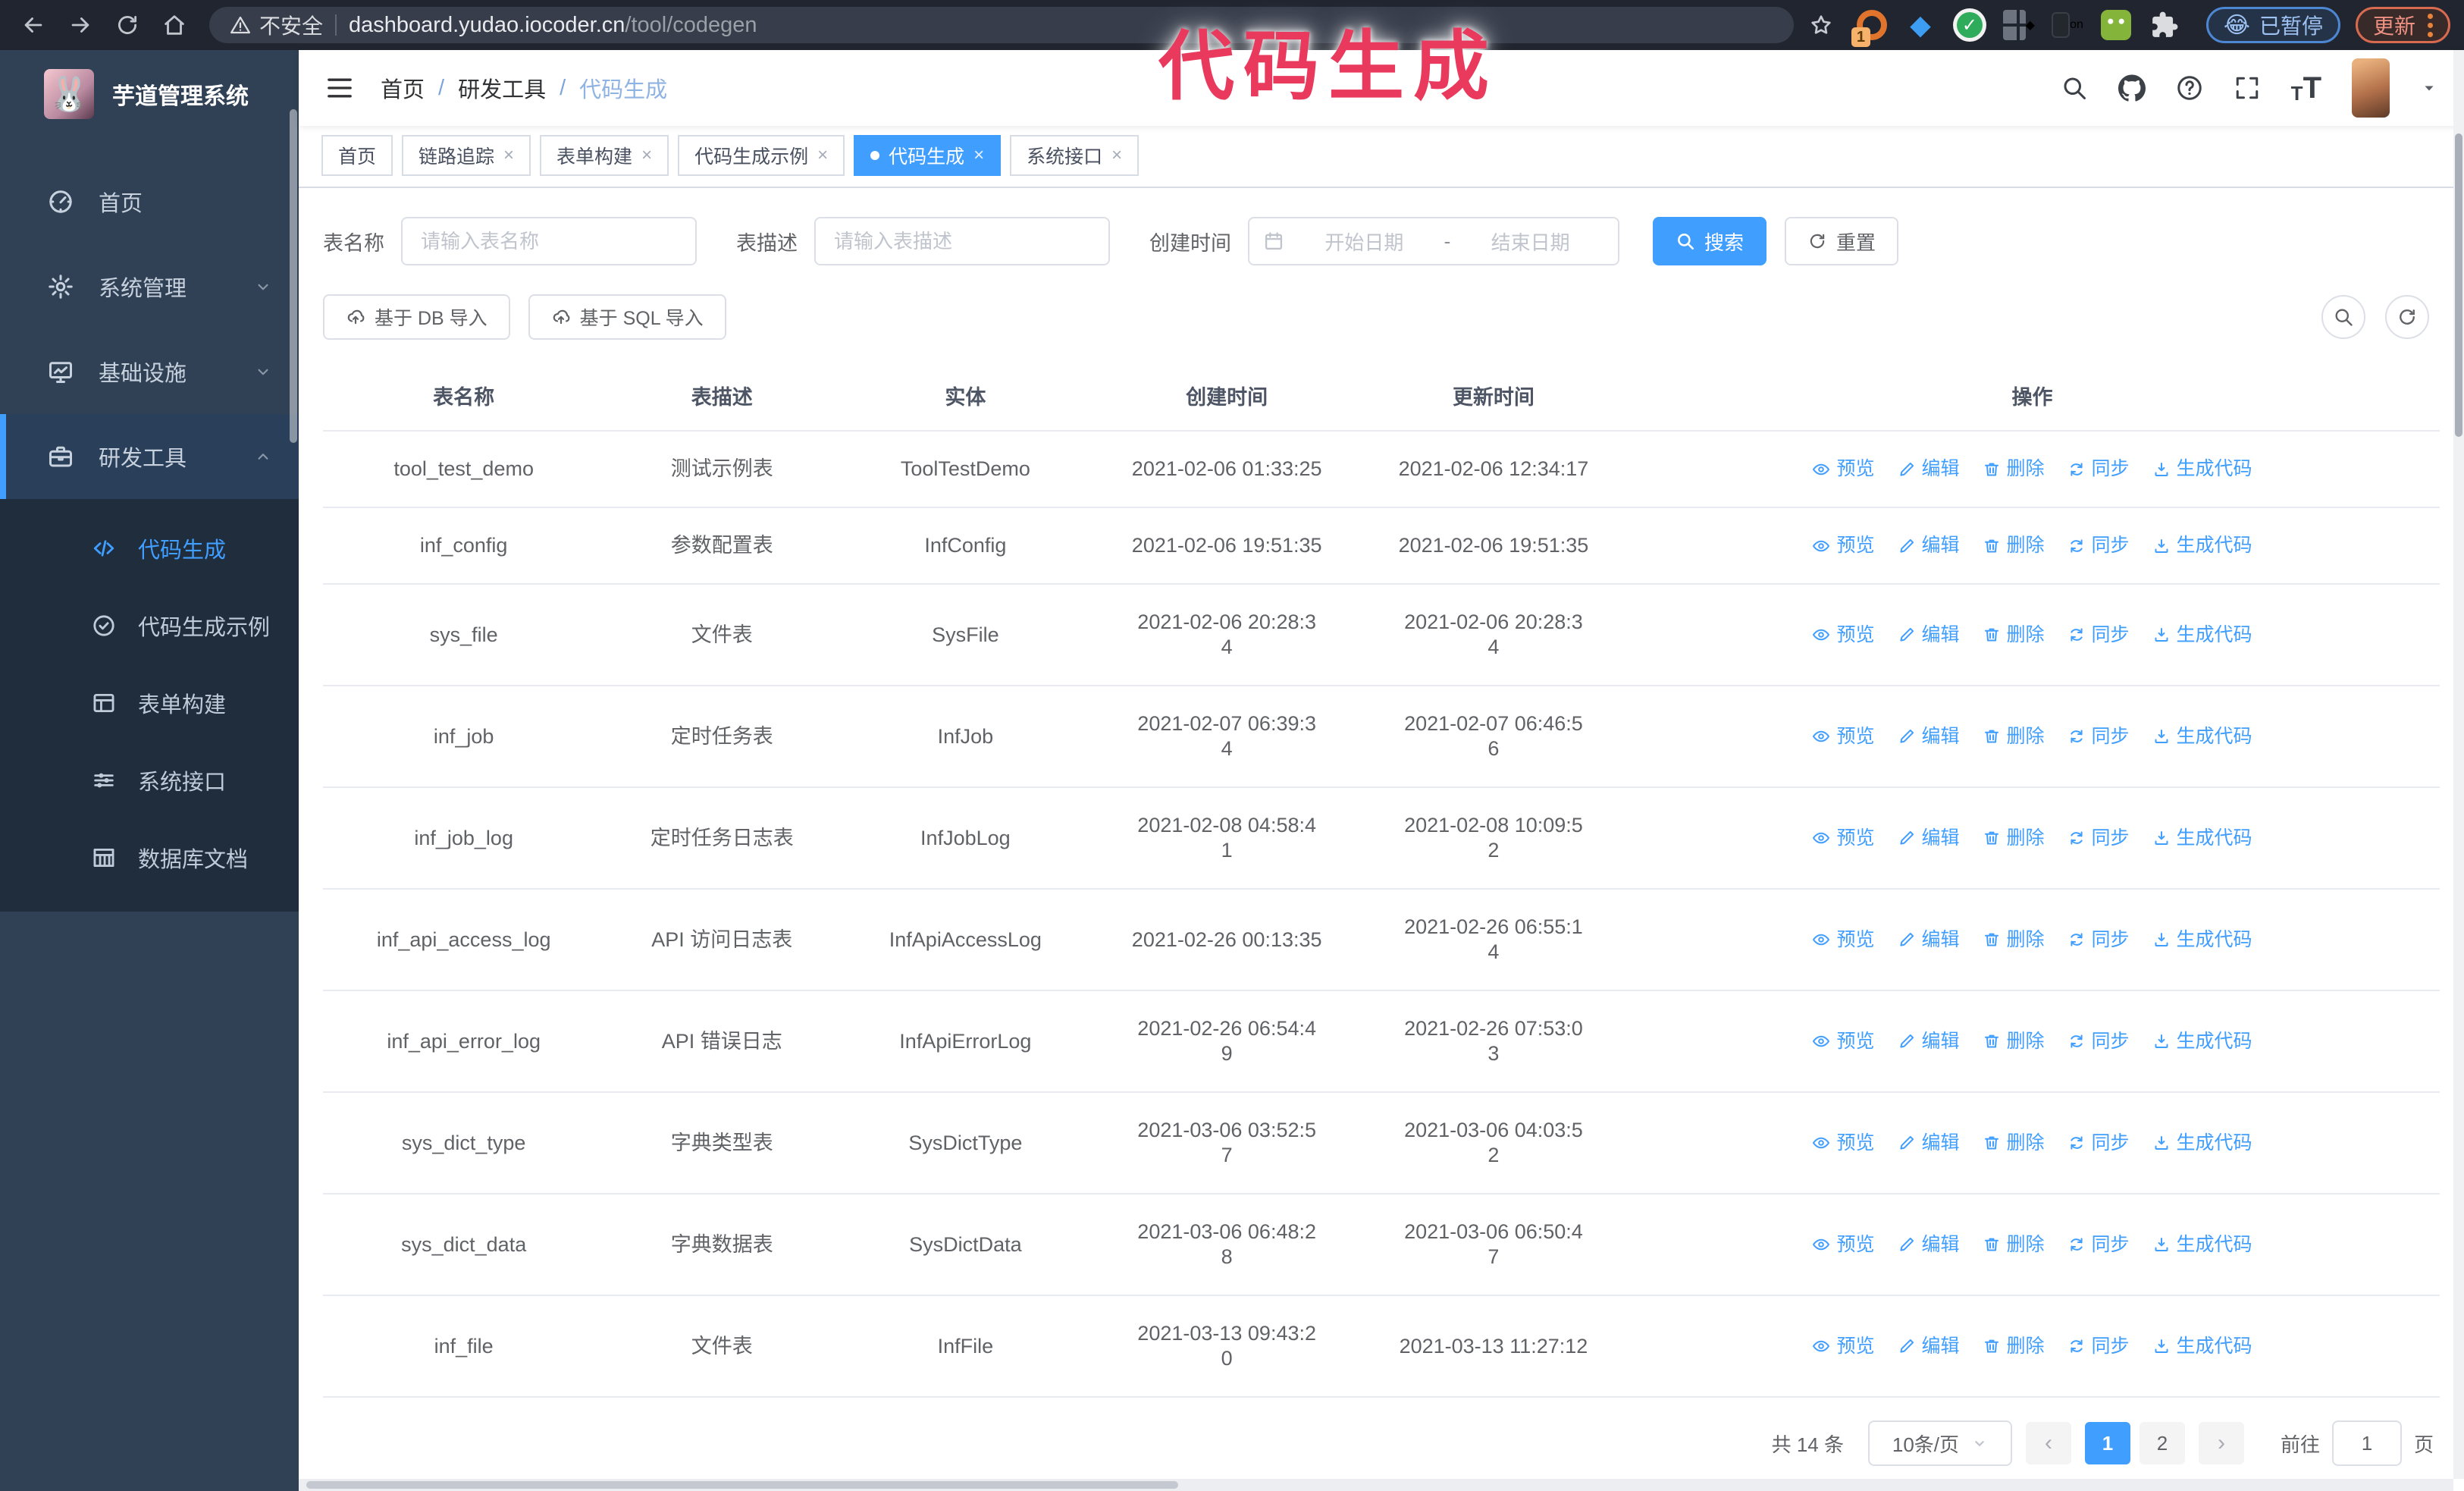  Describe the element at coordinates (1075, 155) in the screenshot. I see `tab-item-5: 系统接口 ×` at that location.